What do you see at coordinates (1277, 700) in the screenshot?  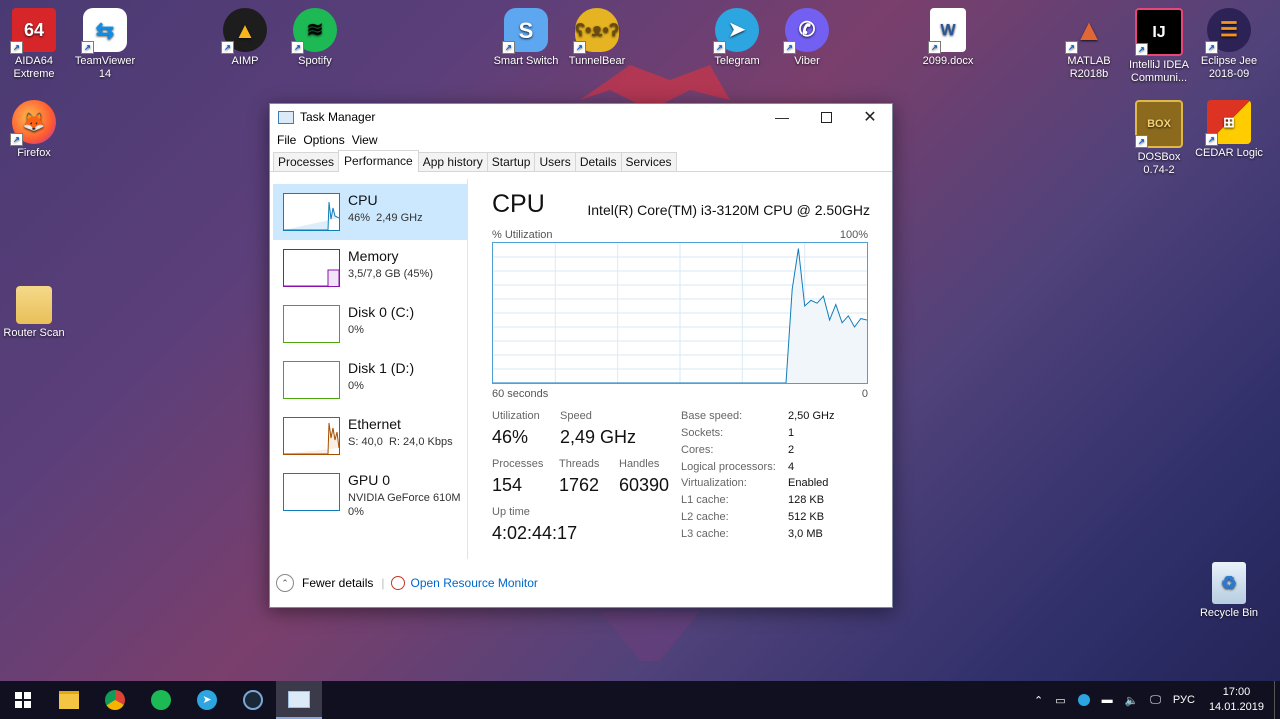 I see `show-desktop-button` at bounding box center [1277, 700].